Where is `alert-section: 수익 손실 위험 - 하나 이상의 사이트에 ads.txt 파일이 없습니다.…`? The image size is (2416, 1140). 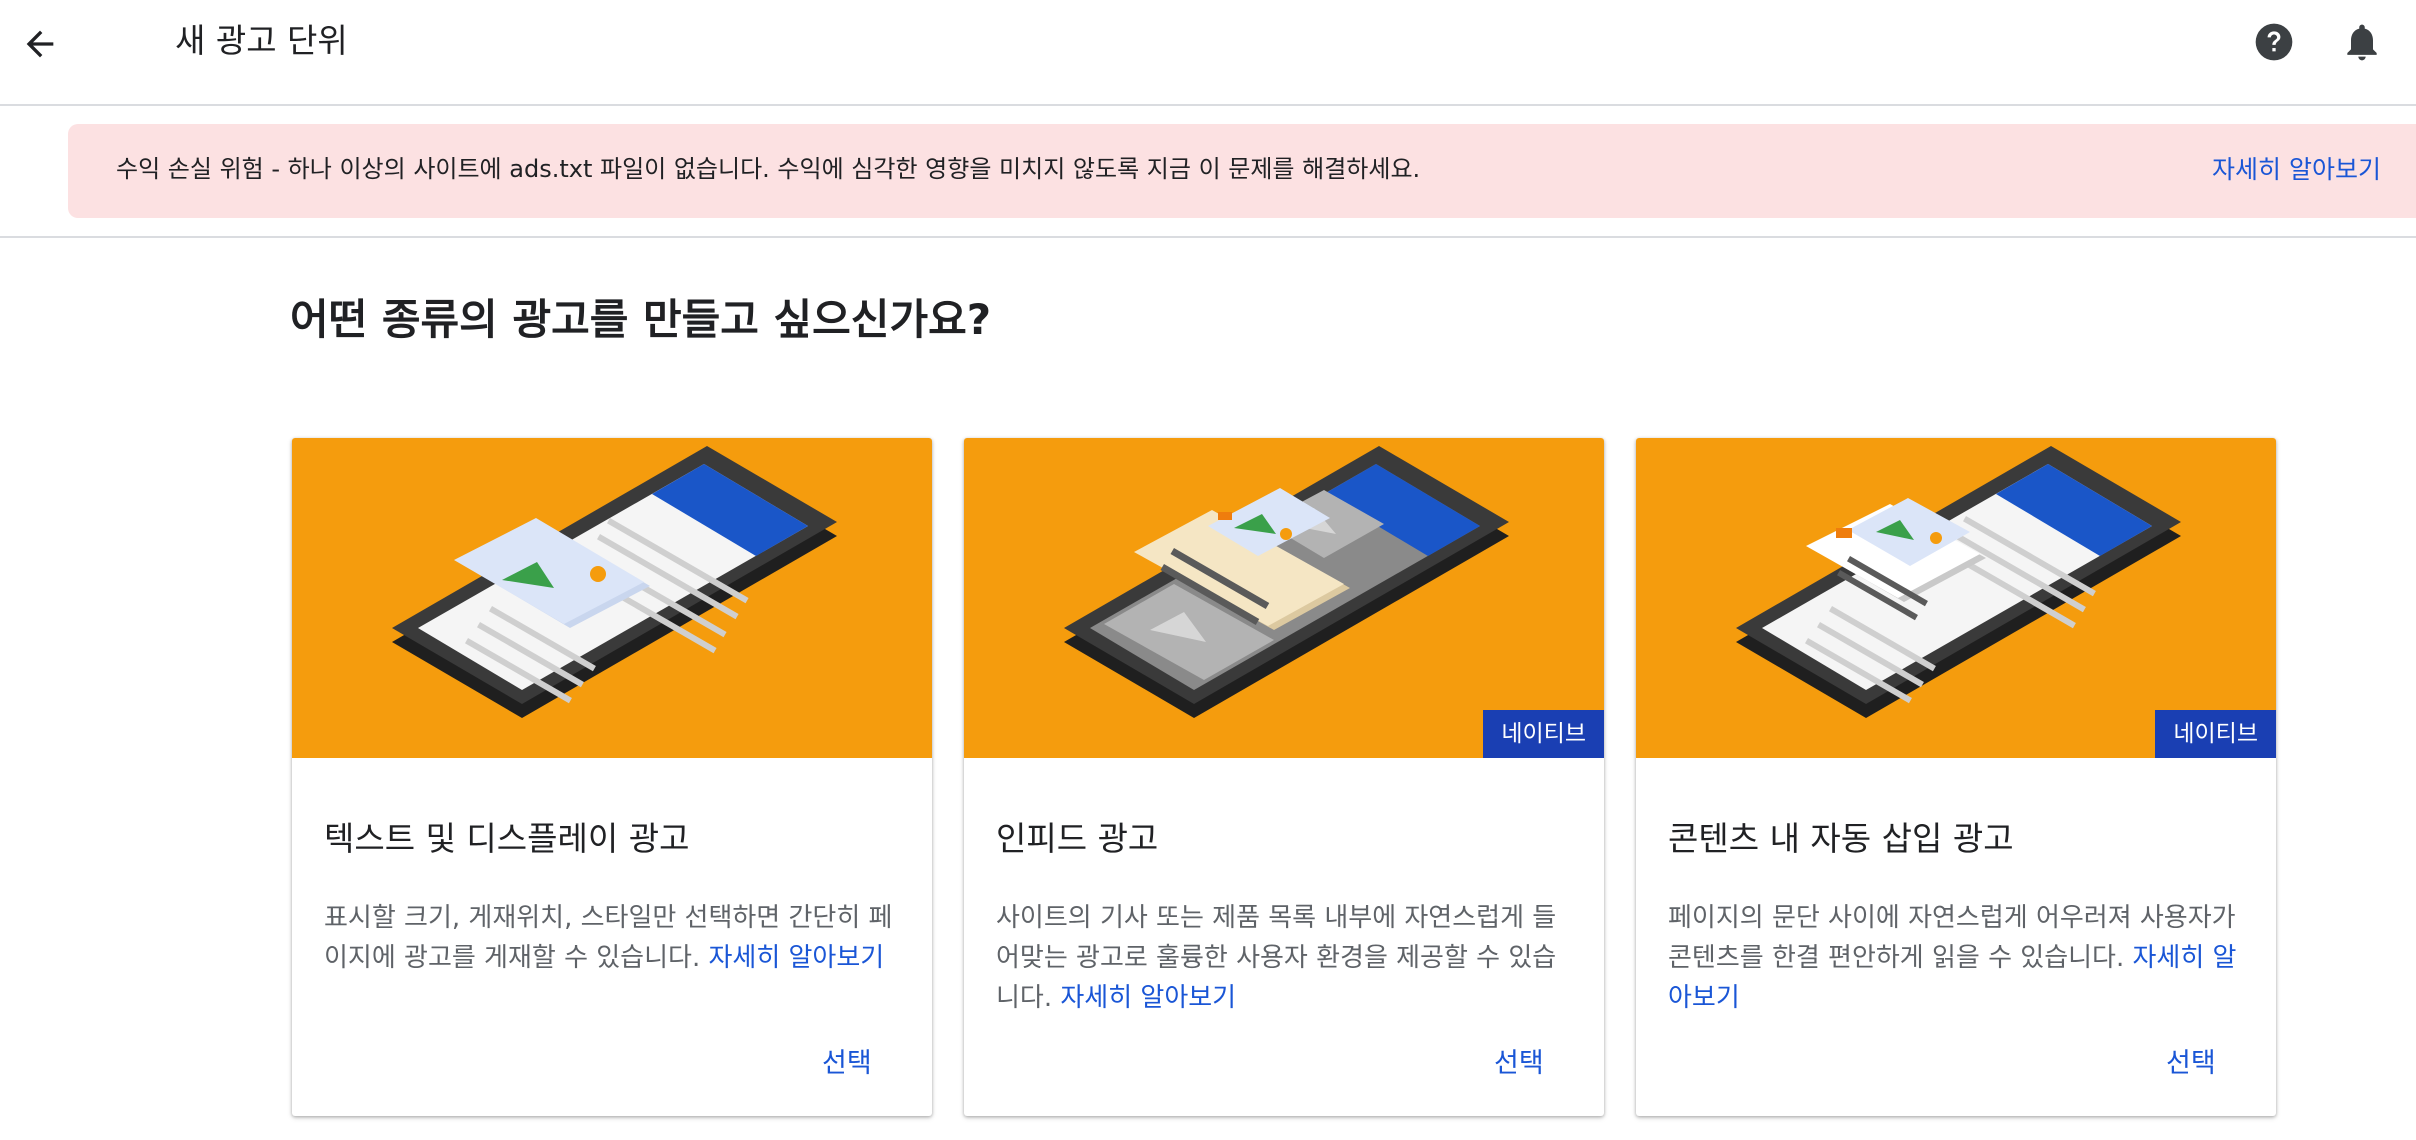
alert-section: 수익 손실 위험 - 하나 이상의 사이트에 ads.txt 파일이 없습니다.… is located at coordinates (1208, 173).